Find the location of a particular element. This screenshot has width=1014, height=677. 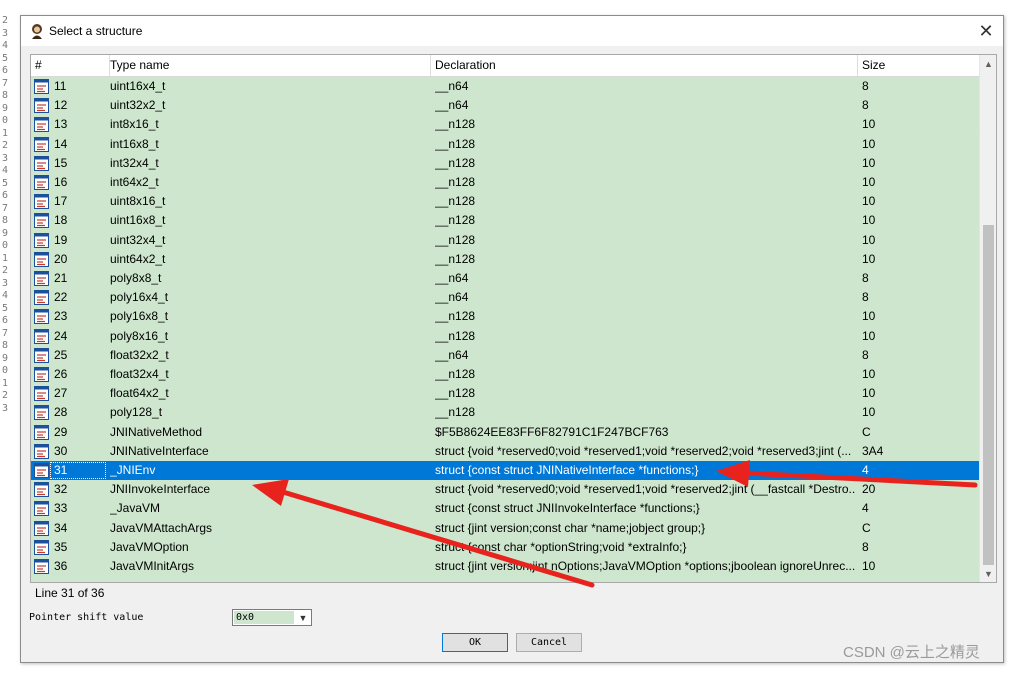

table-row: 27 float64x2_t __n128 10 is located at coordinates (505, 394).